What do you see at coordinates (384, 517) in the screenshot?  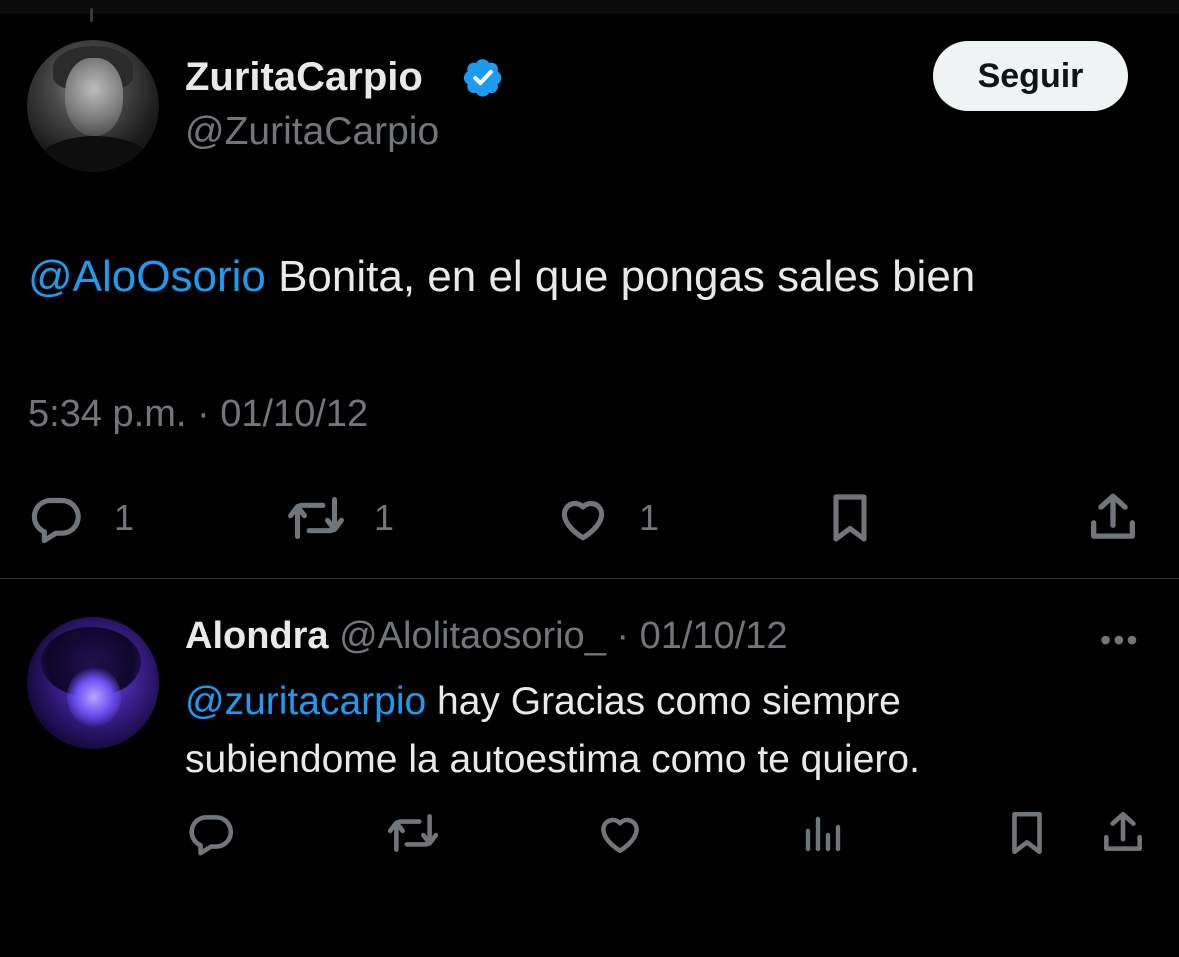 I see `retweet-count: 1` at bounding box center [384, 517].